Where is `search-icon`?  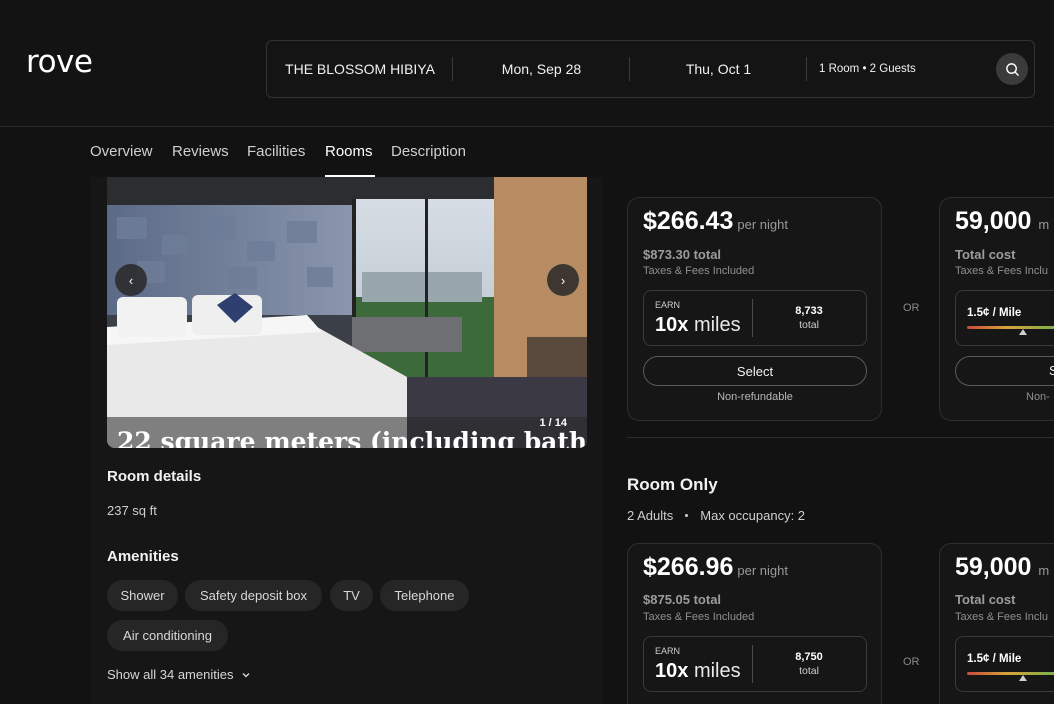
search-icon is located at coordinates (1012, 69).